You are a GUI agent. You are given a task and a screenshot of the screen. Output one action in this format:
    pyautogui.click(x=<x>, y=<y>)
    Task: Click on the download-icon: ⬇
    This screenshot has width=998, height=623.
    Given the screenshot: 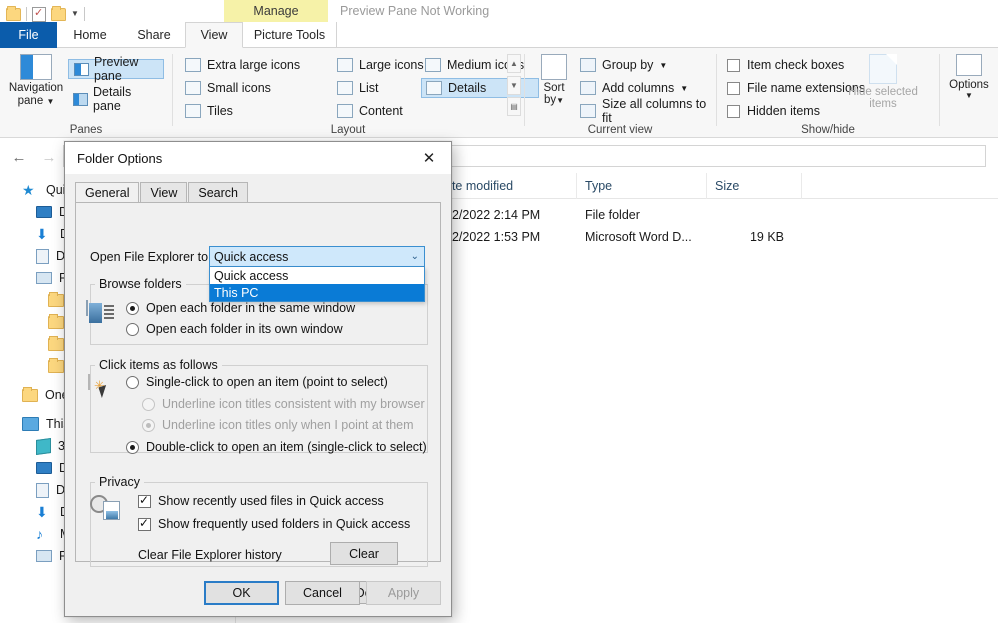 What is the action you would take?
    pyautogui.click(x=42, y=233)
    